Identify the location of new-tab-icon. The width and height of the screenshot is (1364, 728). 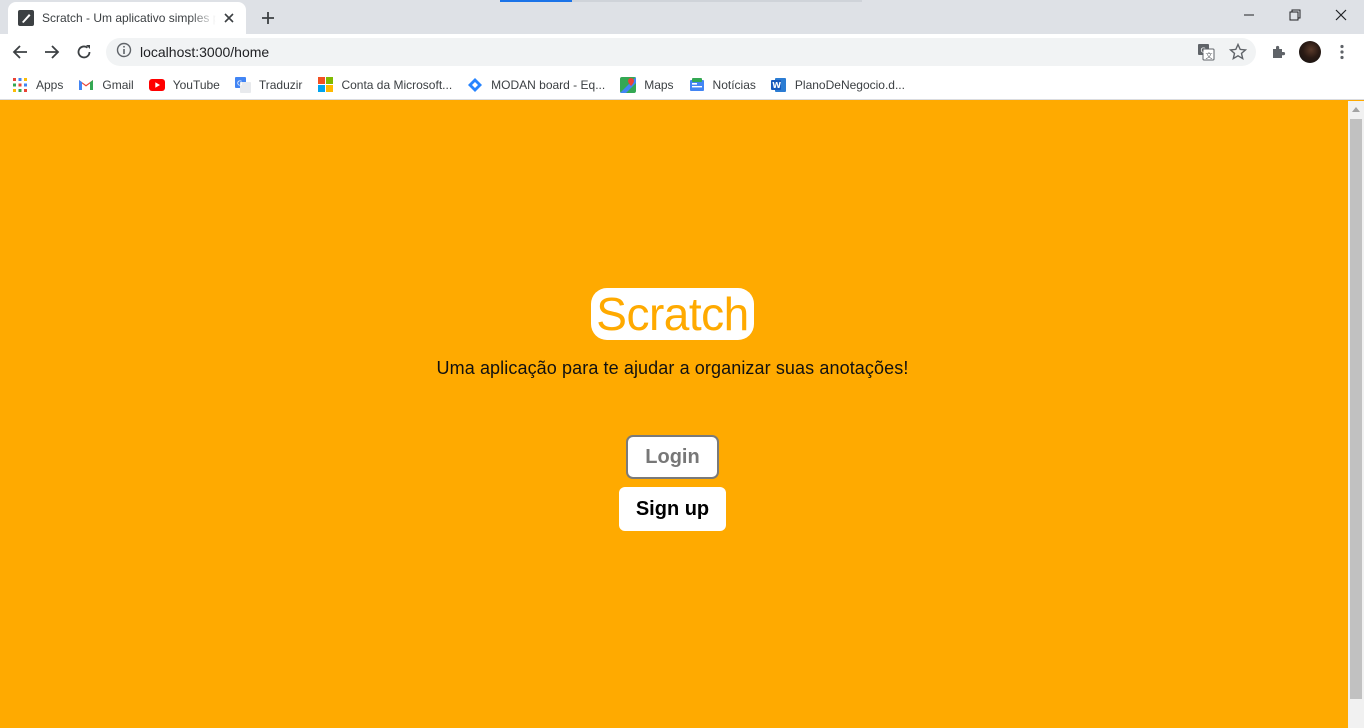
(268, 18).